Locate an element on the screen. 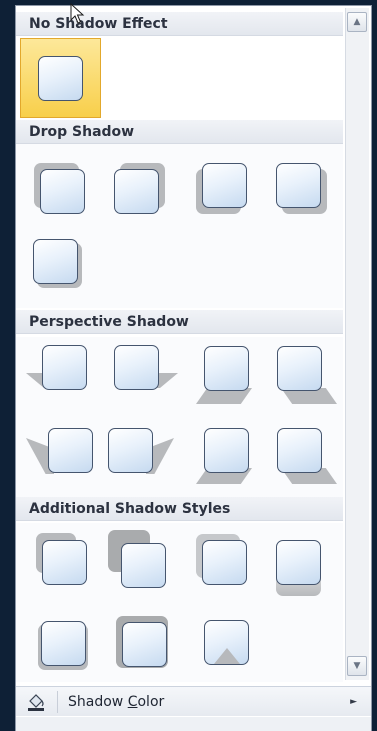 The image size is (377, 731). mouse-cursor-icon is located at coordinates (77, 13).